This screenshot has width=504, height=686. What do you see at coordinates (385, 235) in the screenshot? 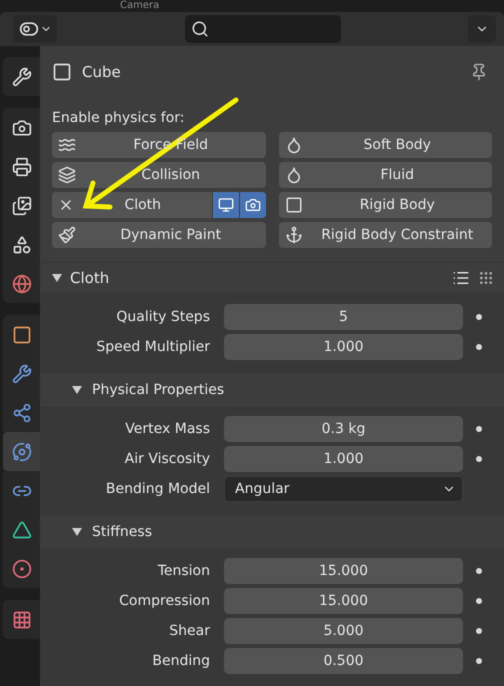
I see `physics-button: Rigid Body Constraint` at bounding box center [385, 235].